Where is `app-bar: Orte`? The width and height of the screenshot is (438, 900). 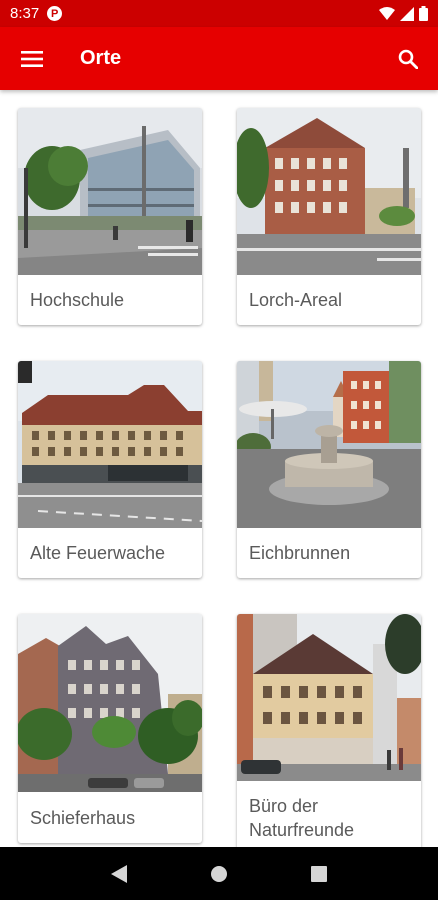 app-bar: Orte is located at coordinates (219, 58).